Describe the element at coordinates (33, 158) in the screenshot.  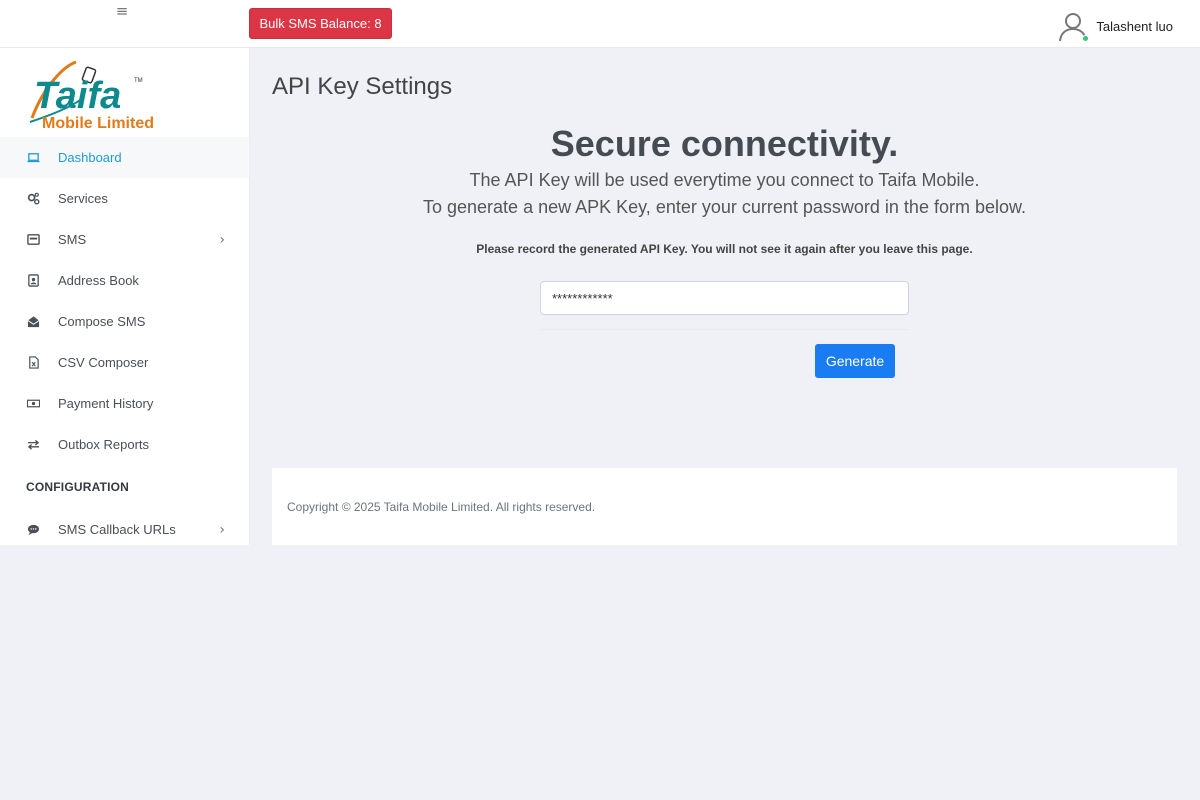
I see `laptop-icon` at that location.